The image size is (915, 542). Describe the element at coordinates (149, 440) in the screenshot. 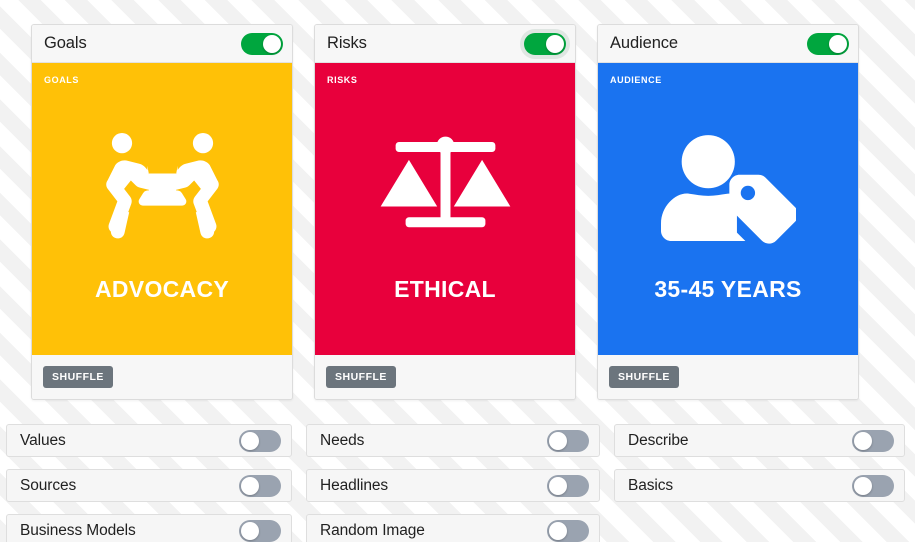

I see `switch-row-values: Values` at that location.